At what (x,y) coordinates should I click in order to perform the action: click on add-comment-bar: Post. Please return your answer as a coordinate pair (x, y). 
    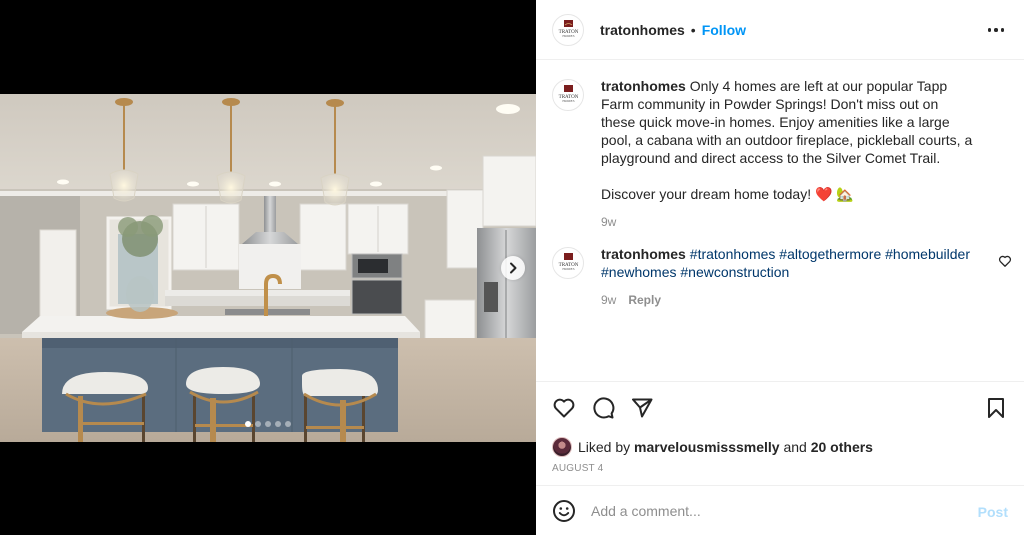
    Looking at the image, I should click on (780, 510).